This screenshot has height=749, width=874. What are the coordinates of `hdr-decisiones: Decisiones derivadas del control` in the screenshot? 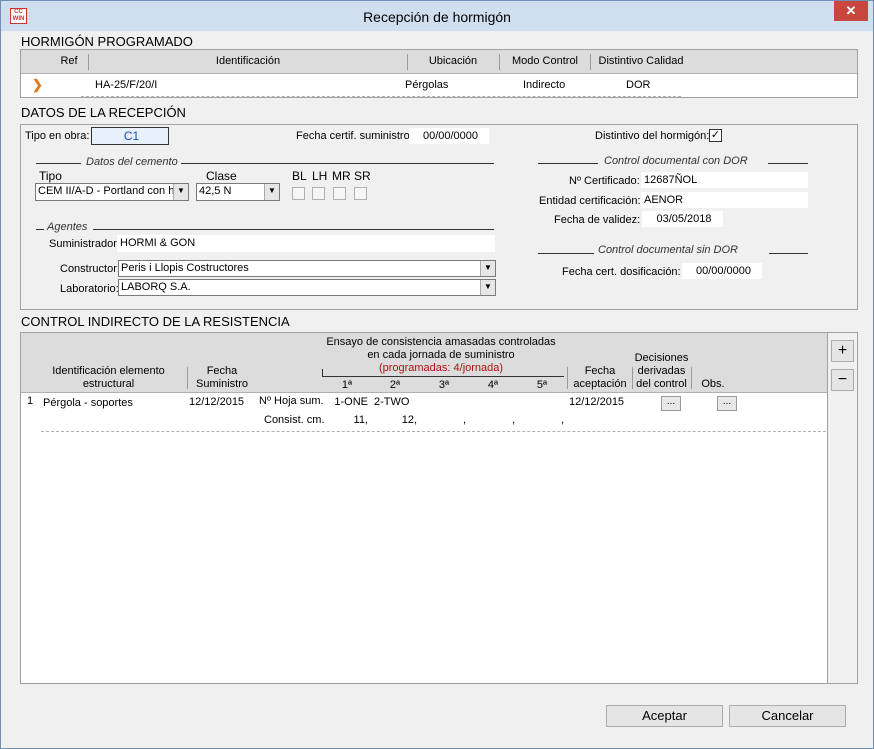 It's located at (661, 371).